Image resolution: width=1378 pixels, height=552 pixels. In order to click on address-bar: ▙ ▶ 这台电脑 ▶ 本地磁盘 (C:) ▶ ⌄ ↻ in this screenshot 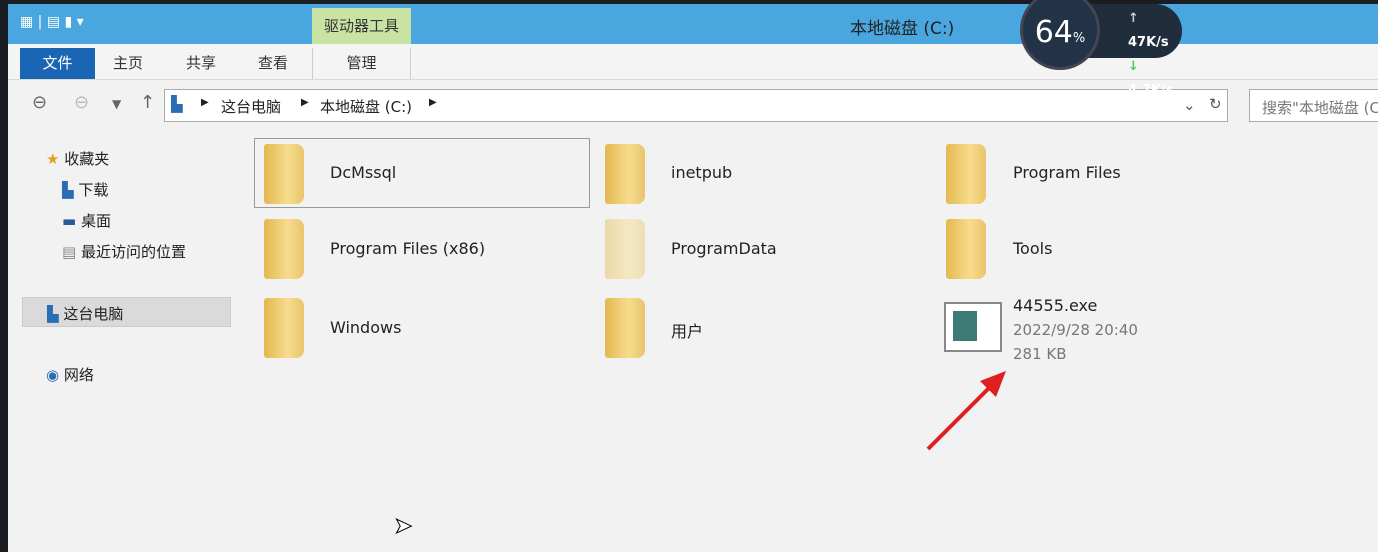, I will do `click(696, 105)`.